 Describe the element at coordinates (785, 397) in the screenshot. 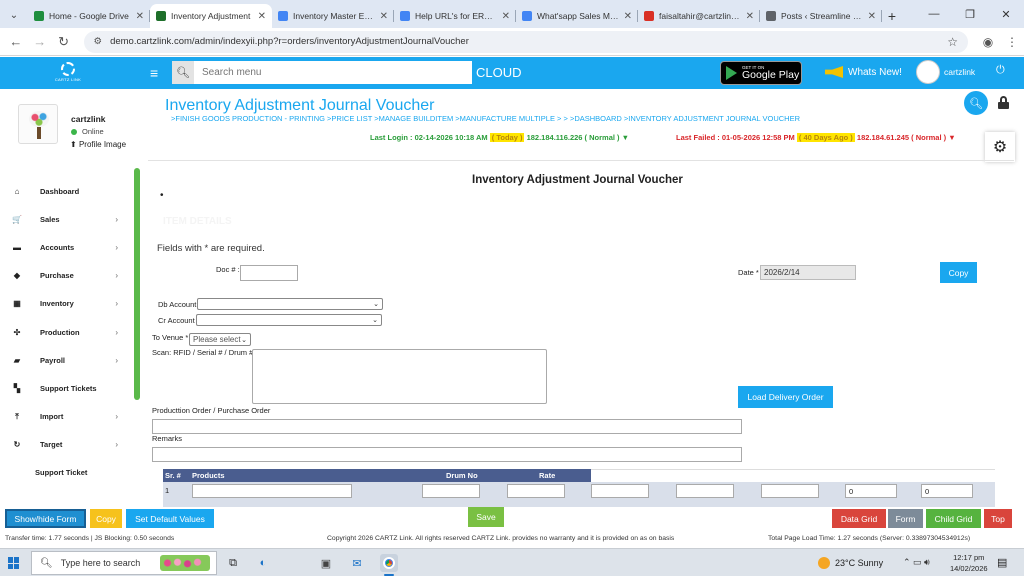

I see `load-delivery-order-button: Load Delivery Order` at that location.